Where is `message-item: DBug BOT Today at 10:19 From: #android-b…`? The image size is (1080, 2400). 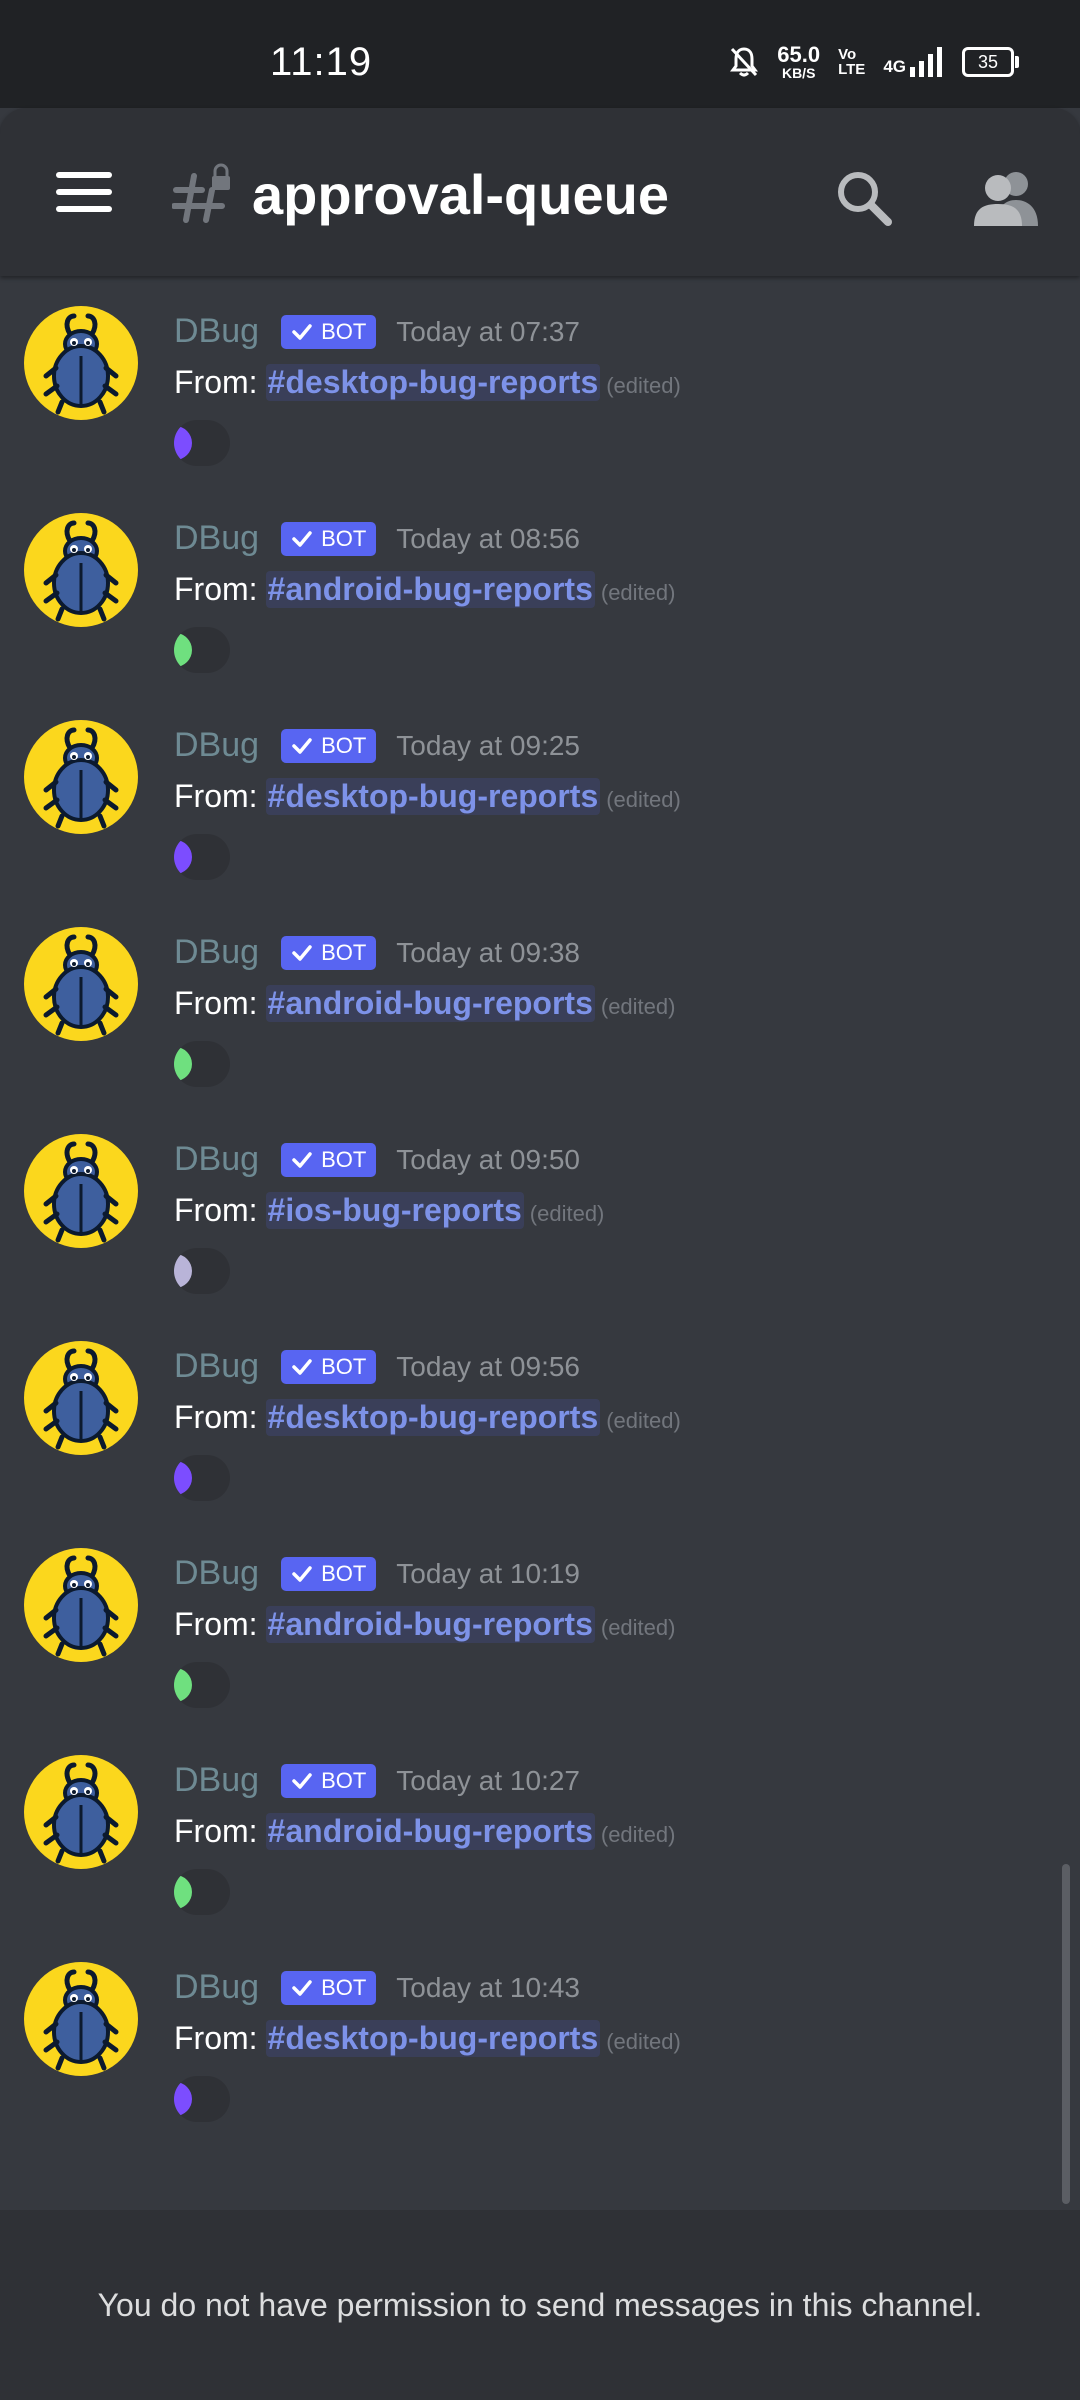
message-item: DBug BOT Today at 10:19 From: #android-b… is located at coordinates (540, 1621).